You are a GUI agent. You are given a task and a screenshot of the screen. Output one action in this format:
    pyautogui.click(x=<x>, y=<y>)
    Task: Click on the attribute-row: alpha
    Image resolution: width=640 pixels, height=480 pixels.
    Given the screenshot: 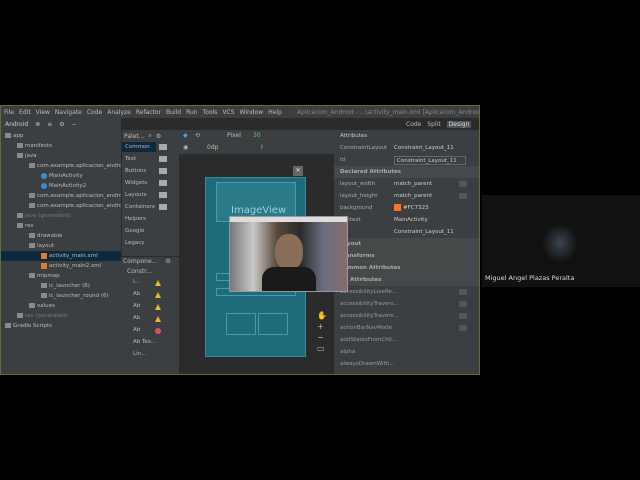 What is the action you would take?
    pyautogui.click(x=406, y=352)
    